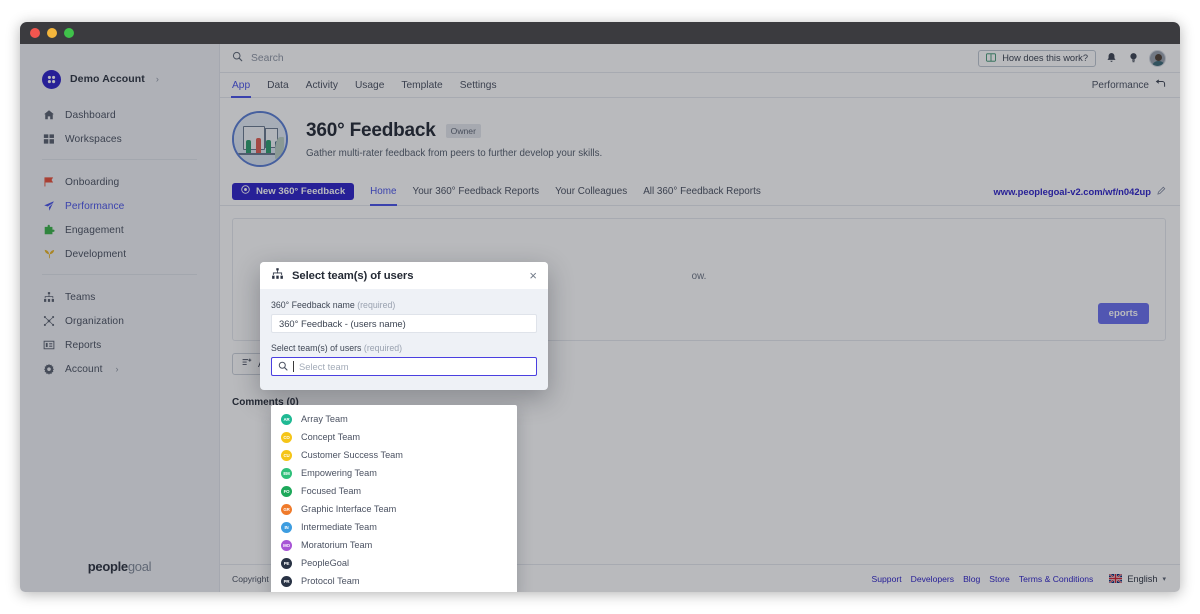 This screenshot has width=1200, height=614. I want to click on team-option-label: Intermediate Team, so click(339, 527).